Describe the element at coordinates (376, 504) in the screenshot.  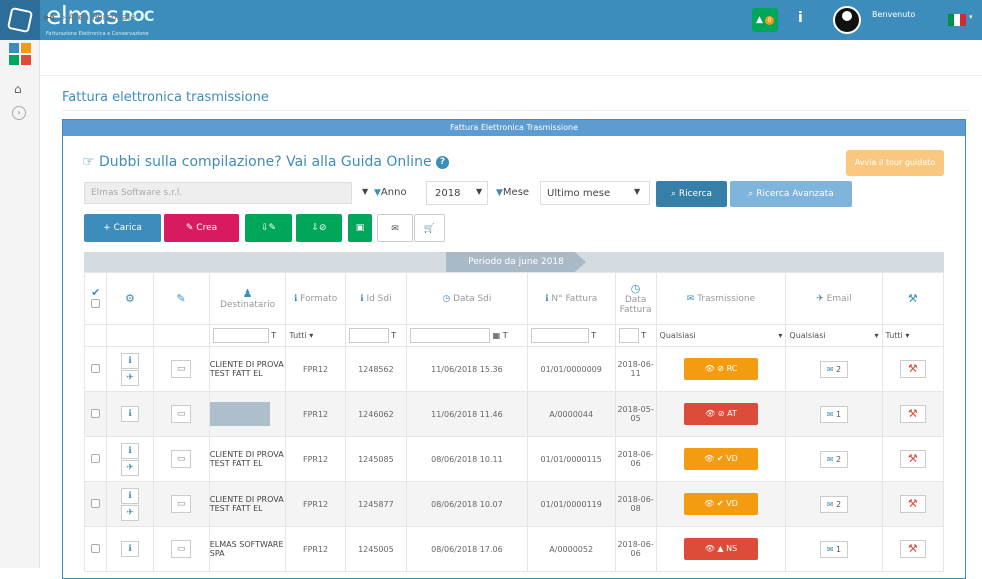
I see `id-sdi-cell: 1245877` at that location.